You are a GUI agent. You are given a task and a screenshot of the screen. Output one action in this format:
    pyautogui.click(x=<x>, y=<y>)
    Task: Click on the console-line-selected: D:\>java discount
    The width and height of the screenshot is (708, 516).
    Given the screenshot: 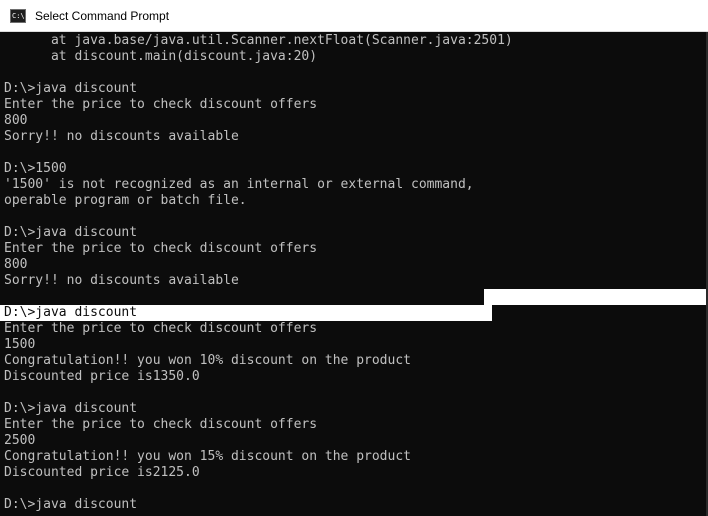 What is the action you would take?
    pyautogui.click(x=71, y=312)
    